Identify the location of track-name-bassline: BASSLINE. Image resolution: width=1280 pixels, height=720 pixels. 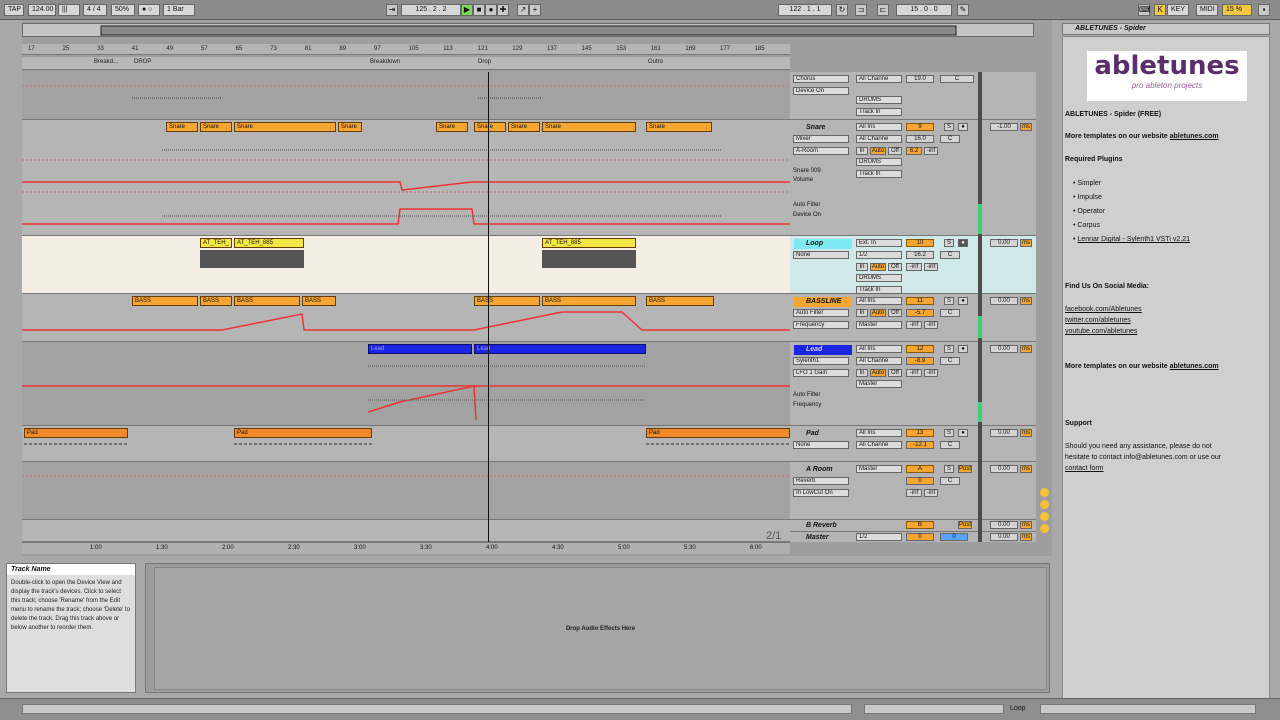
(823, 302).